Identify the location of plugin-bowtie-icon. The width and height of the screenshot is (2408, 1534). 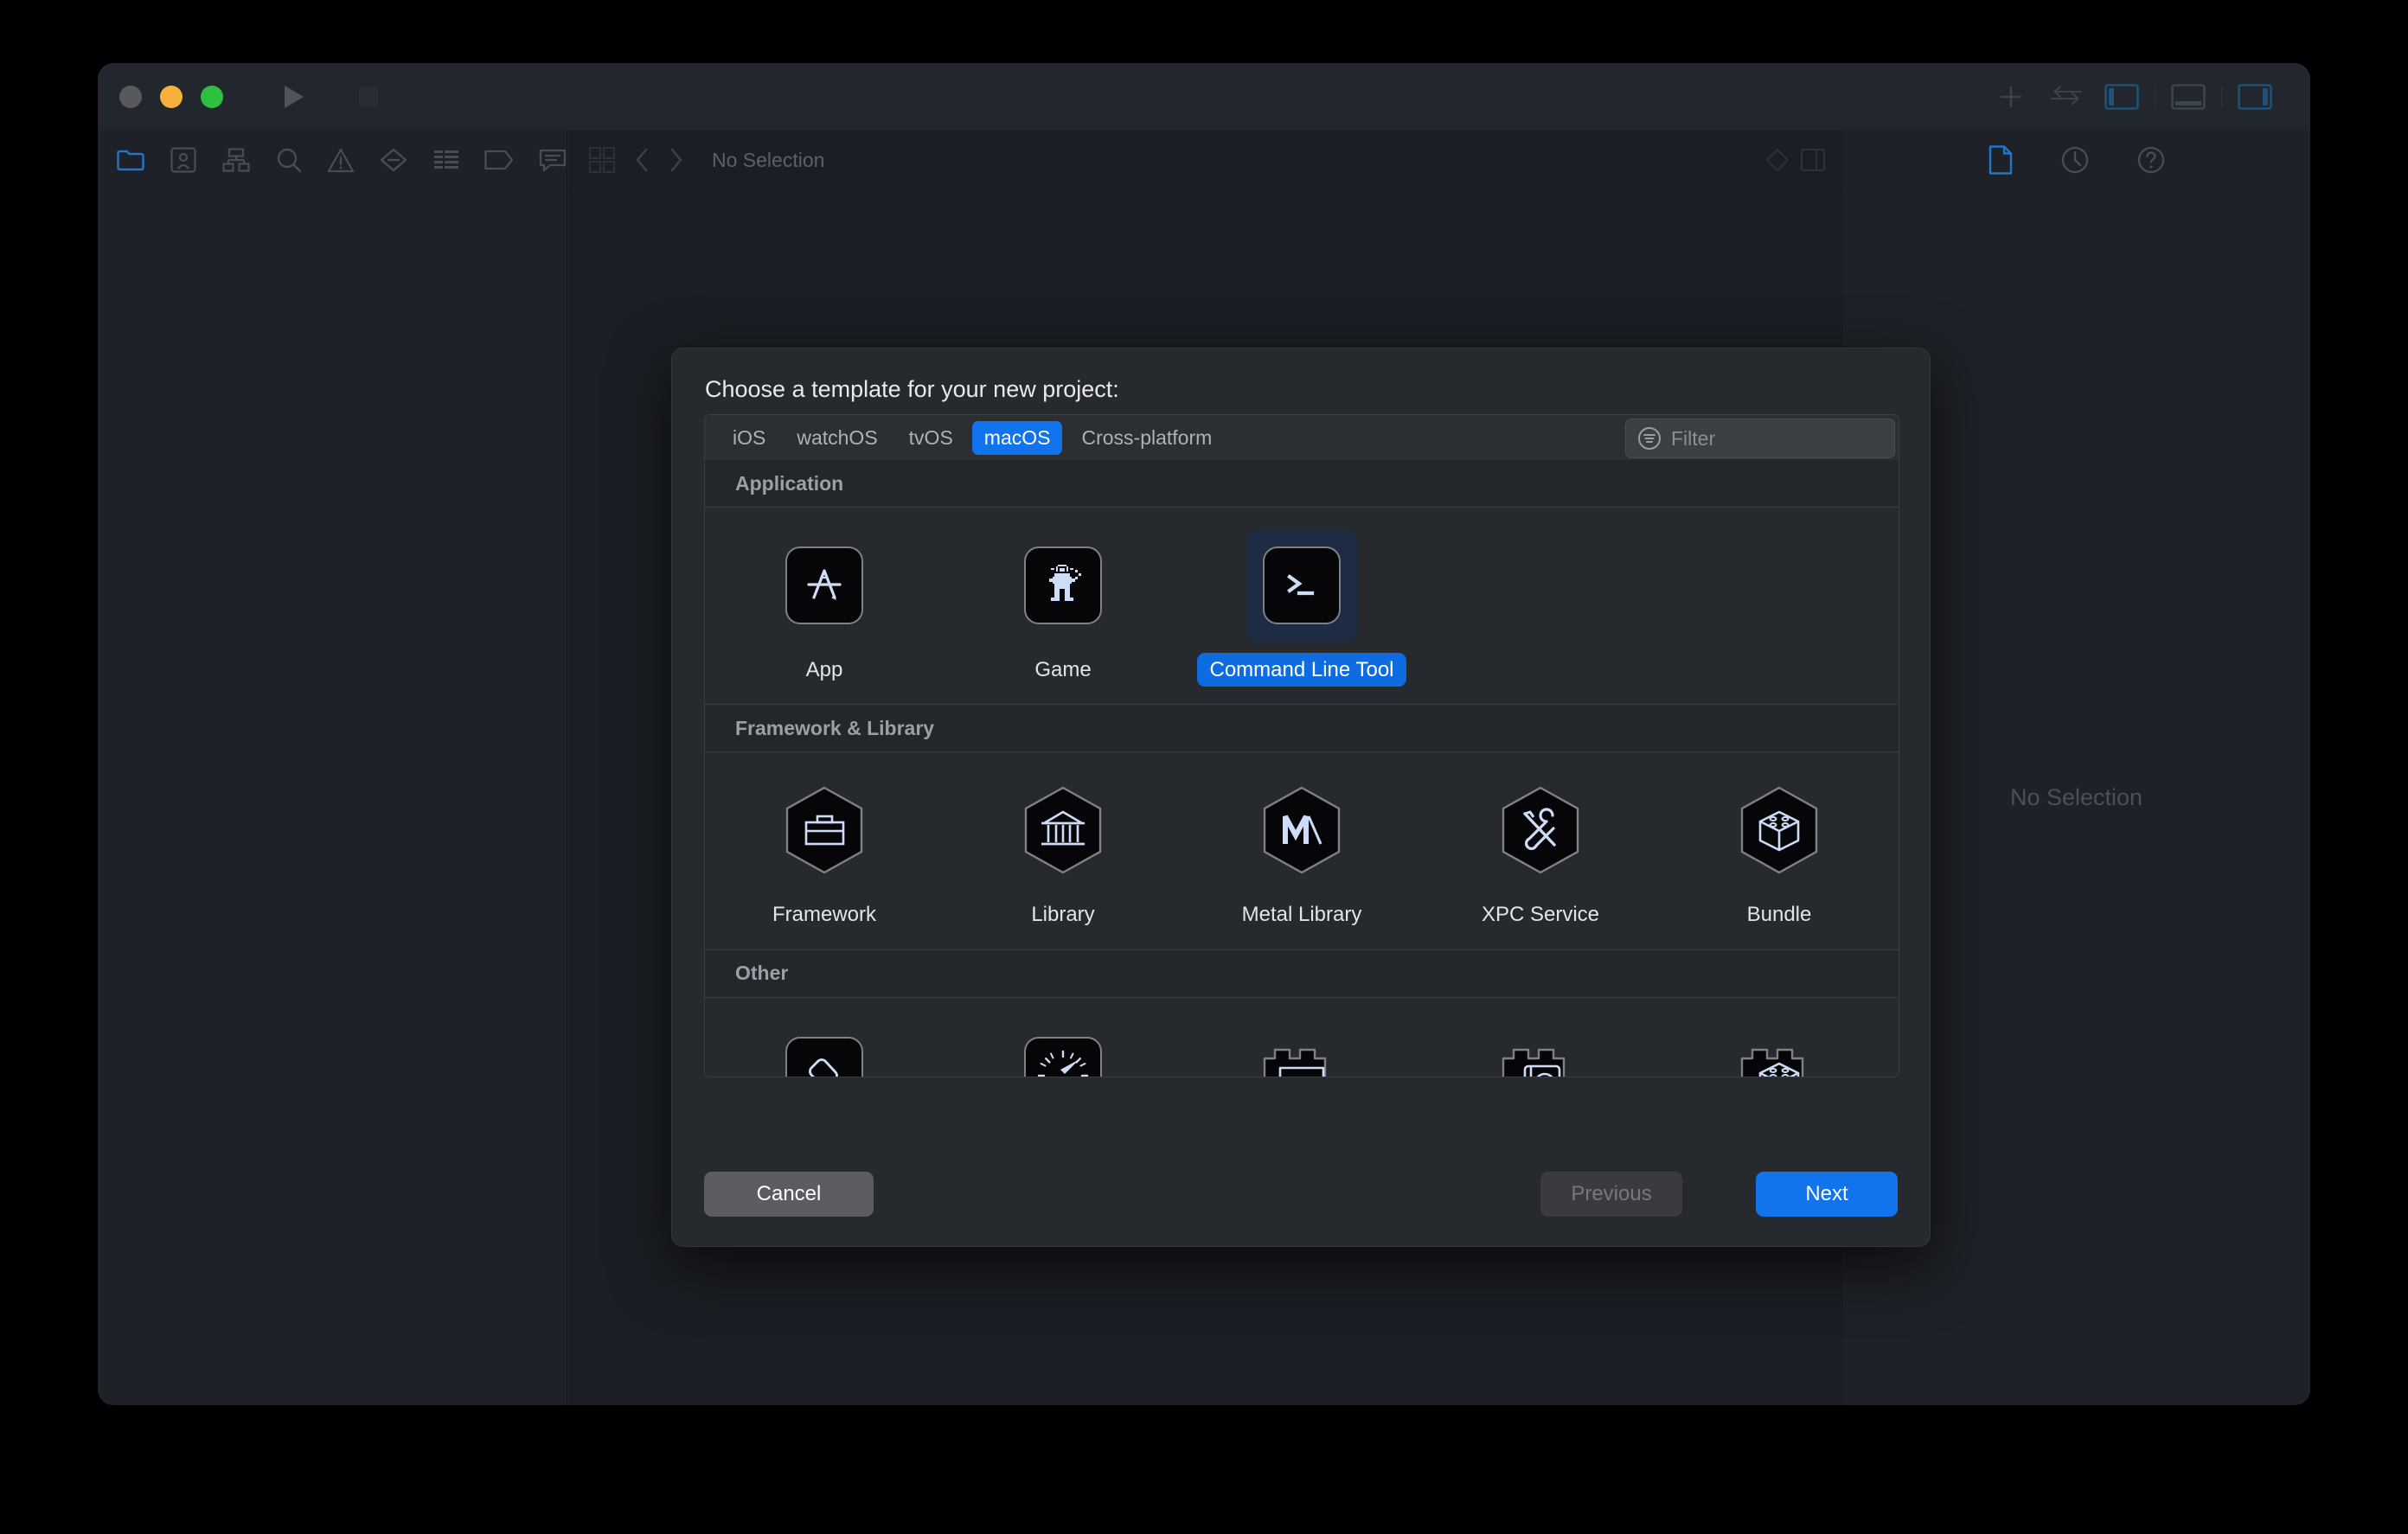
(1295, 1063).